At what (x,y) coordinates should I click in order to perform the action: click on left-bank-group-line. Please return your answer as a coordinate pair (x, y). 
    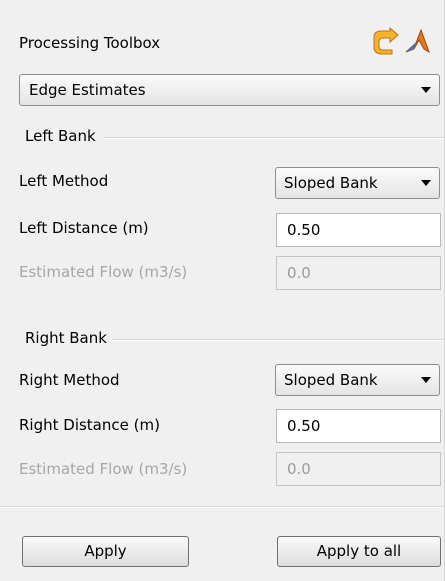
    Looking at the image, I should click on (273, 138).